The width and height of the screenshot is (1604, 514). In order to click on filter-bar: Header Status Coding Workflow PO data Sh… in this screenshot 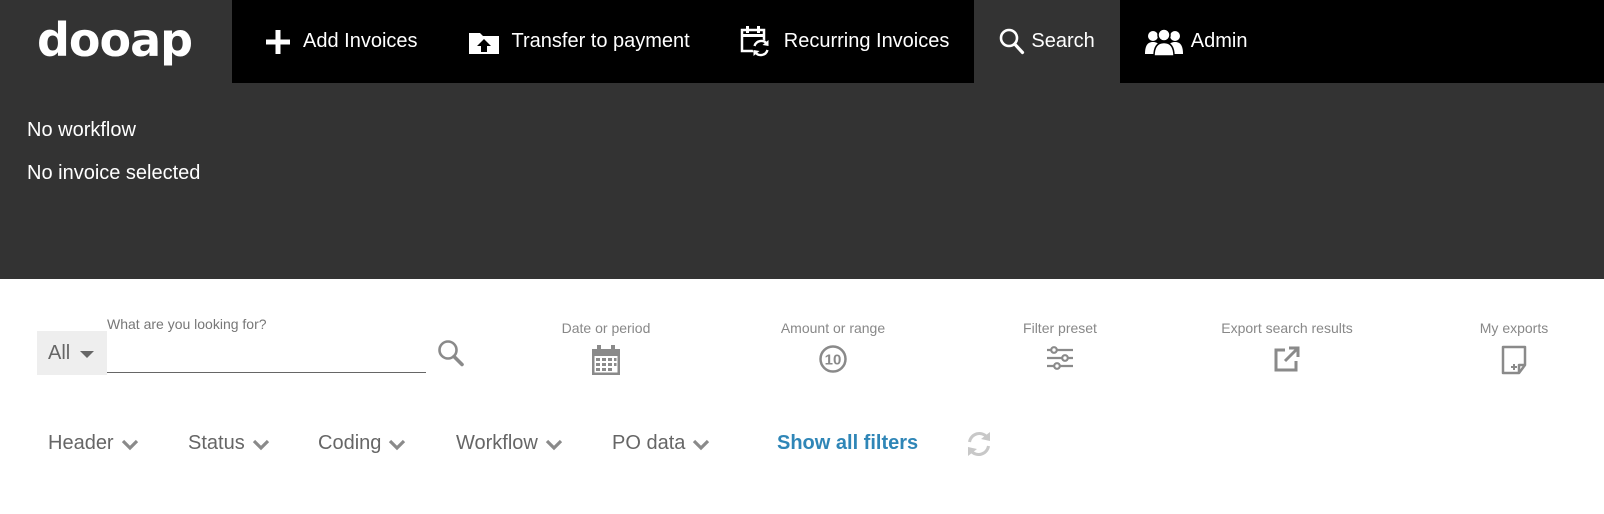, I will do `click(802, 443)`.